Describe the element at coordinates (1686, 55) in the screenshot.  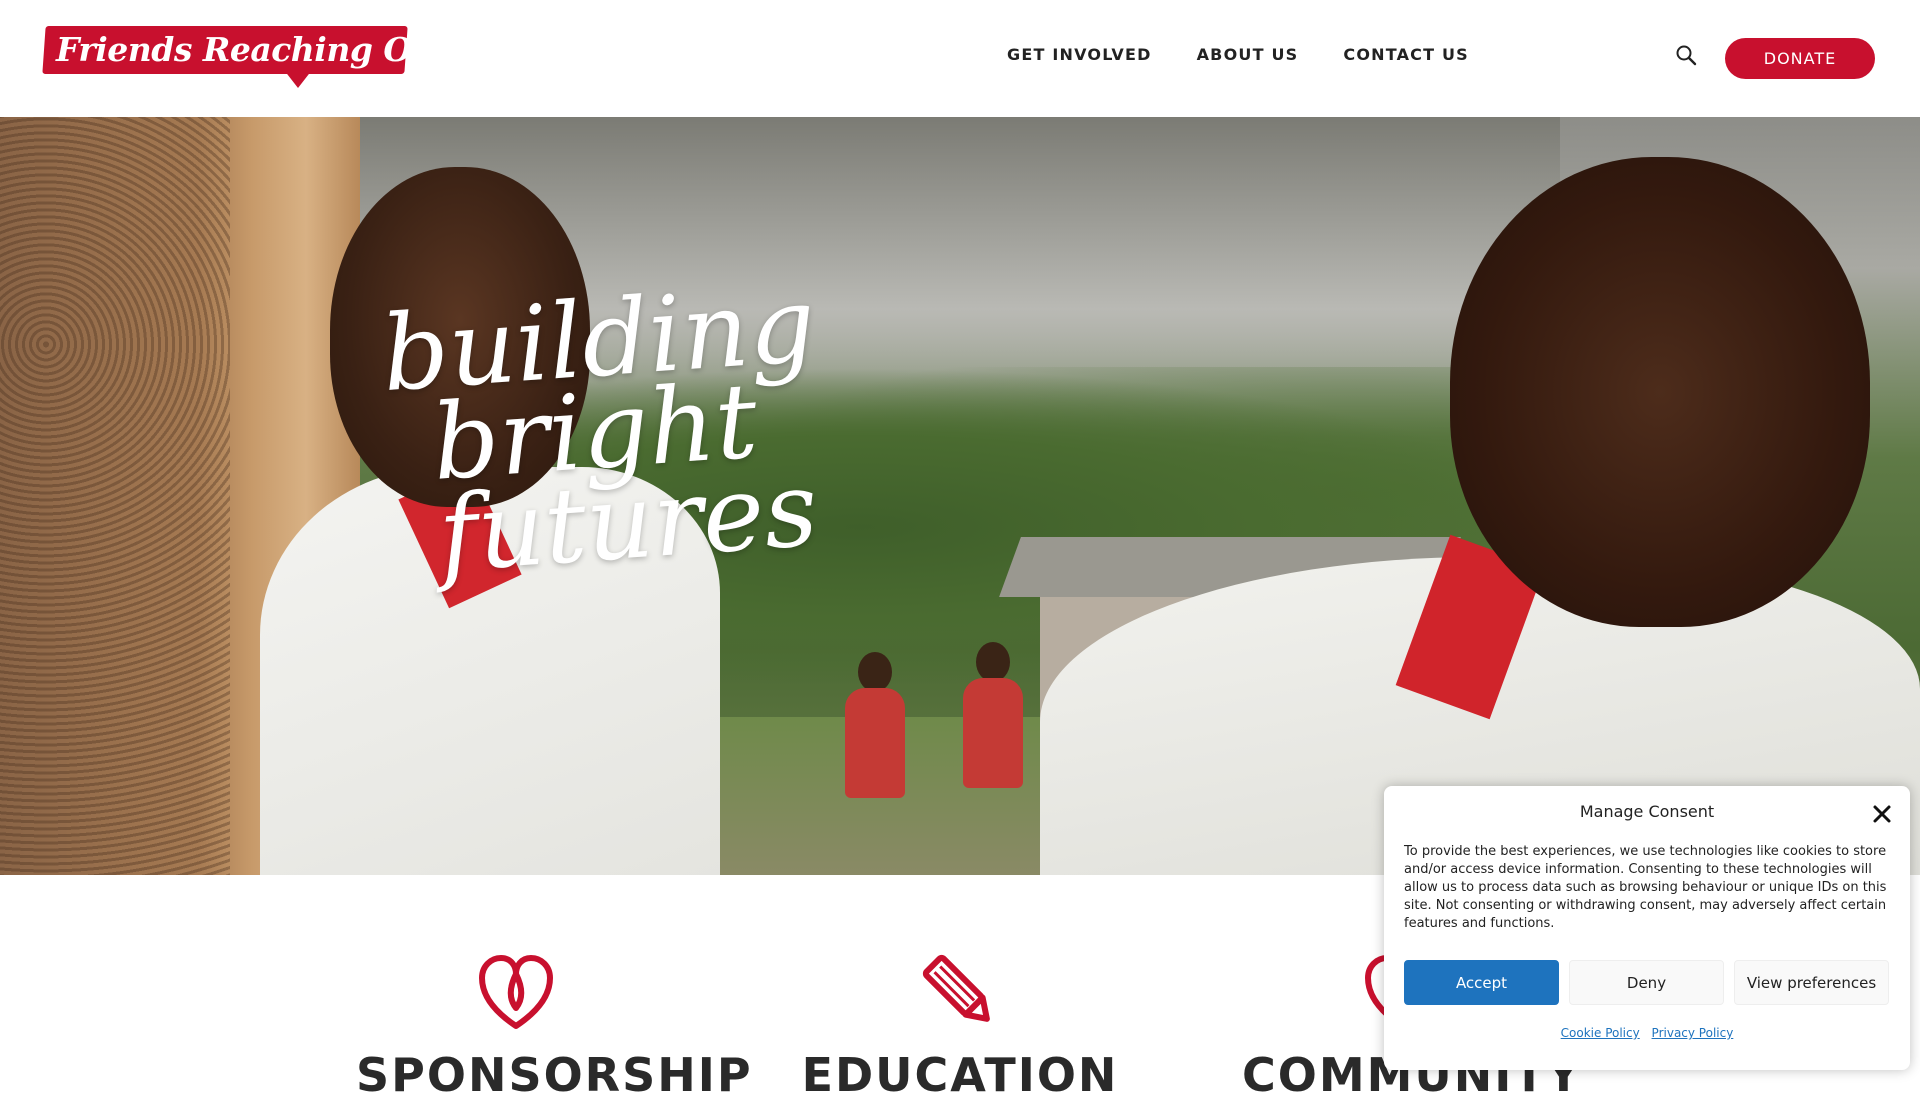
I see `search-icon` at that location.